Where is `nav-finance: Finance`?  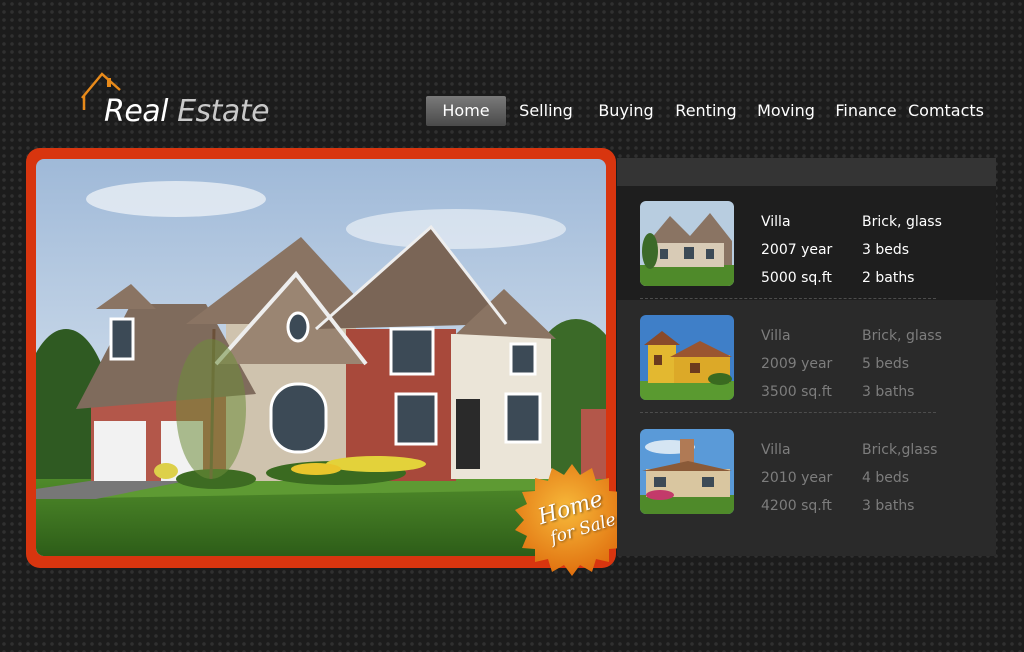 nav-finance: Finance is located at coordinates (866, 111).